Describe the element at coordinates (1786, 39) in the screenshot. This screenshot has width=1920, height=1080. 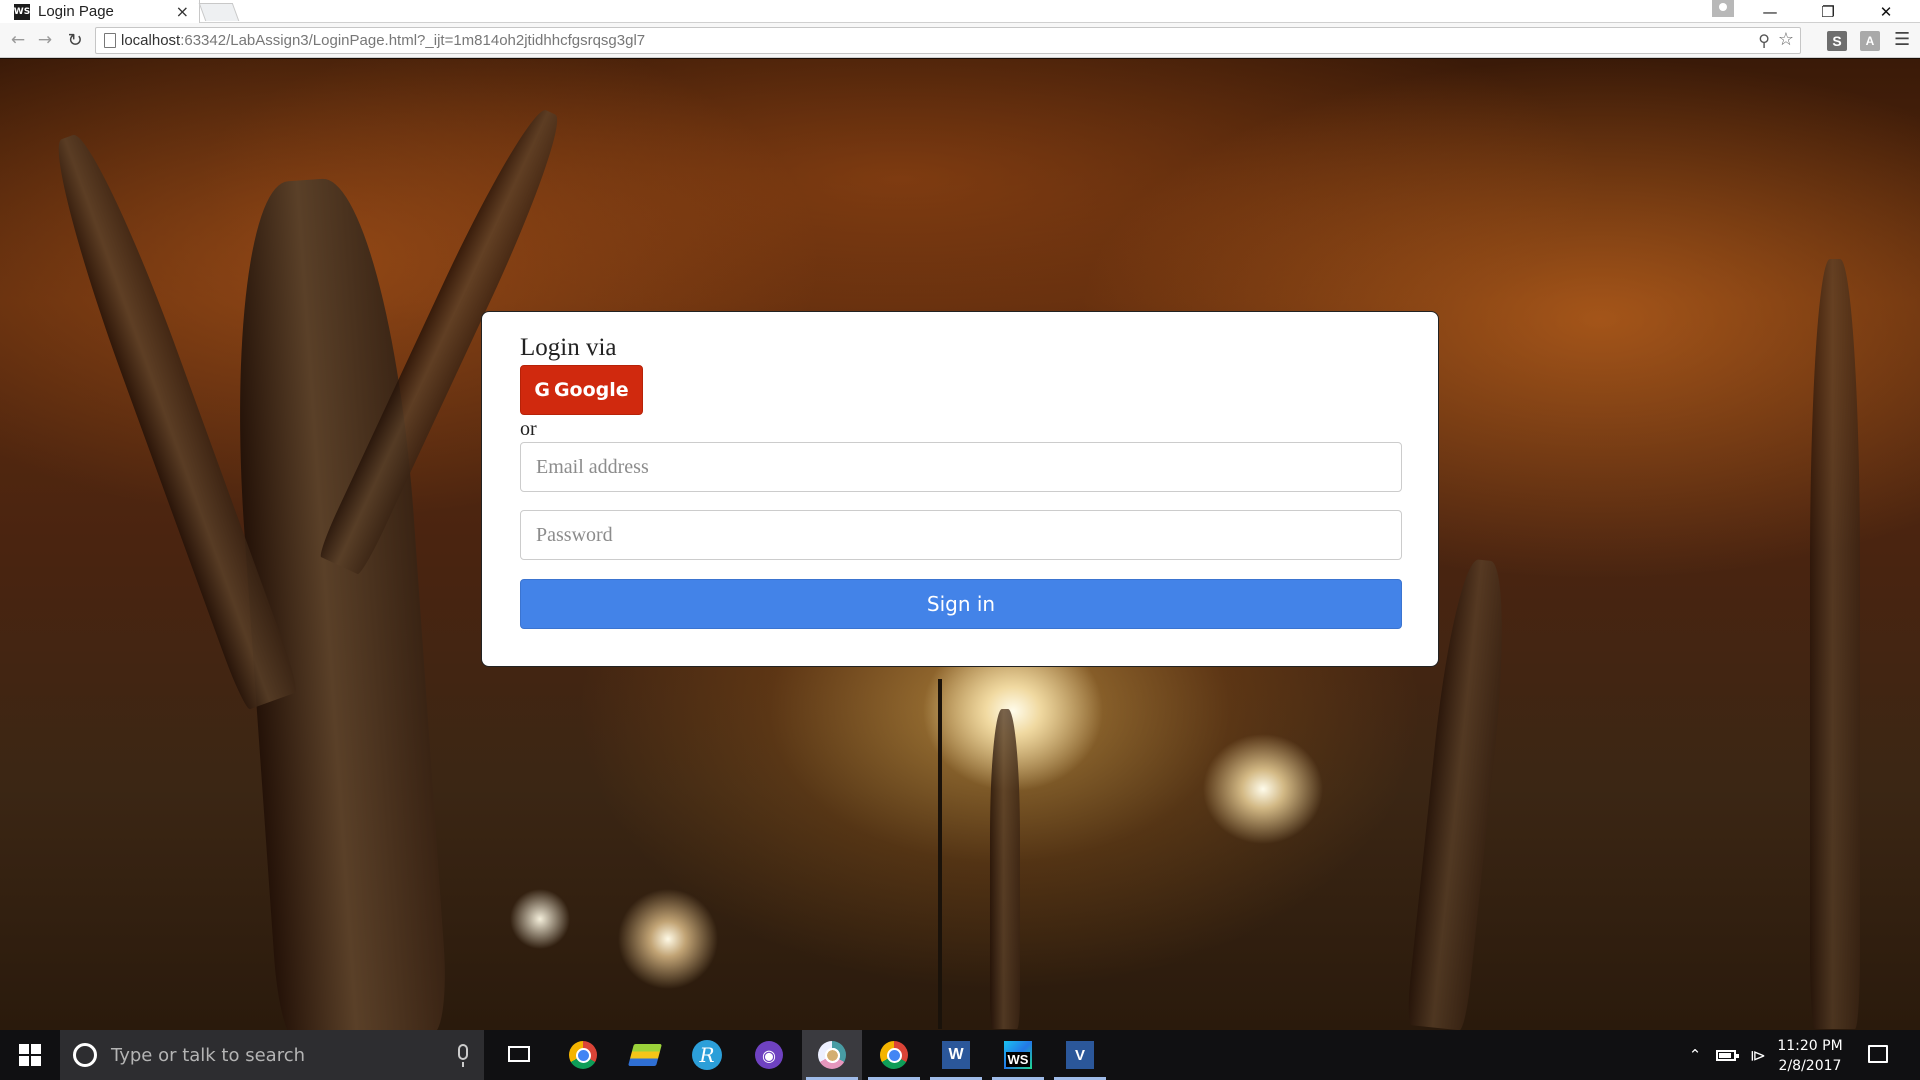
I see `bookmark-star-icon: ☆` at that location.